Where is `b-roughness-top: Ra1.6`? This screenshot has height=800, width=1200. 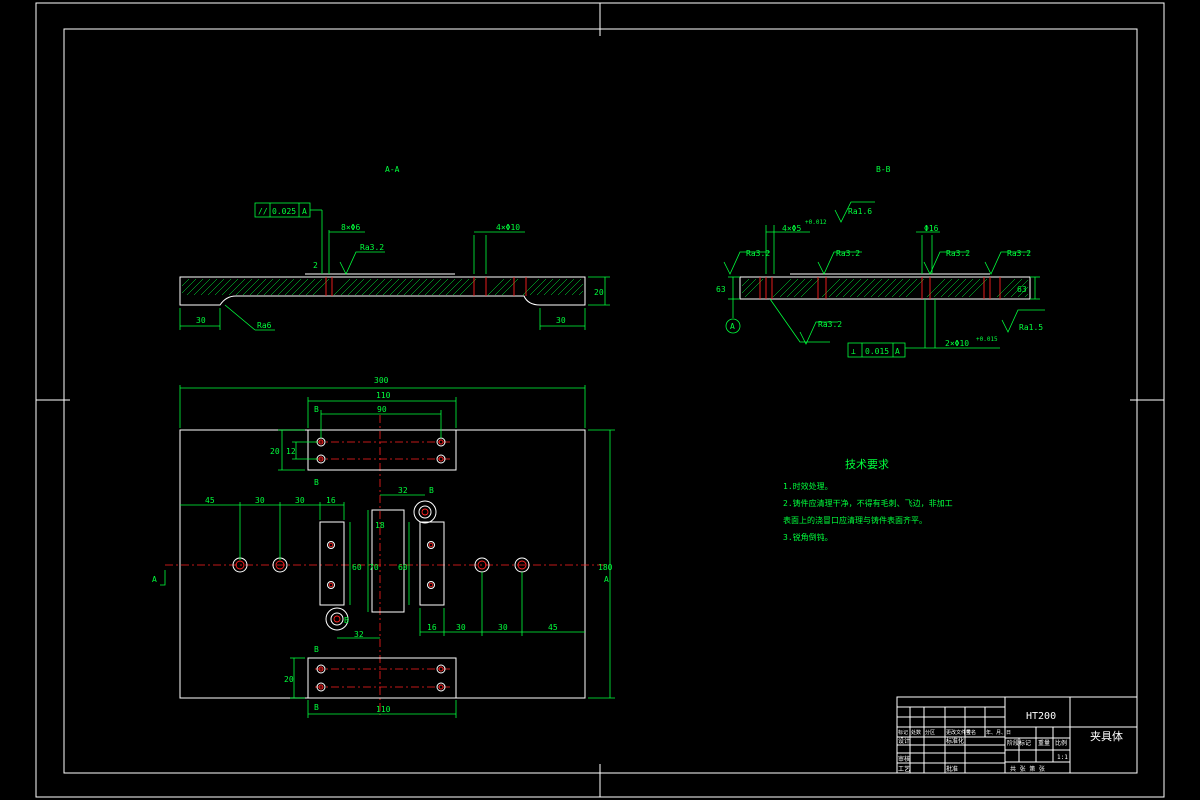 b-roughness-top: Ra1.6 is located at coordinates (860, 211).